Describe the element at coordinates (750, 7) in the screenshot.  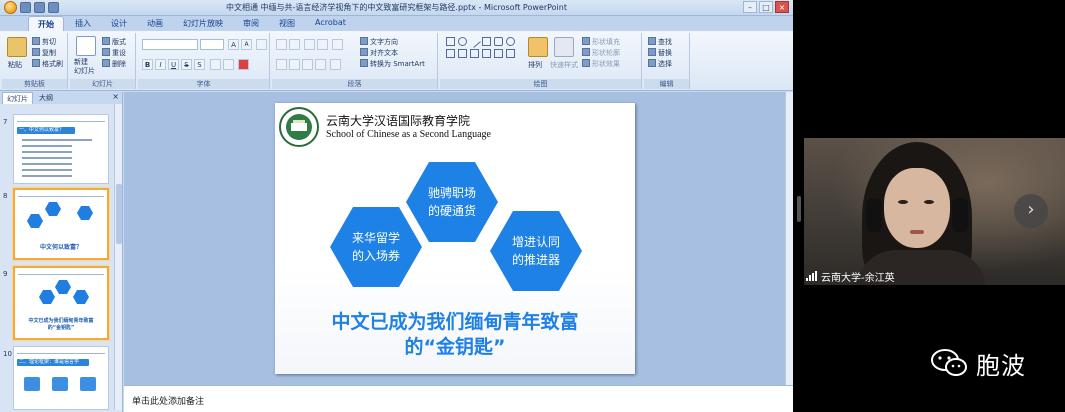
I see `minimize-button: –` at that location.